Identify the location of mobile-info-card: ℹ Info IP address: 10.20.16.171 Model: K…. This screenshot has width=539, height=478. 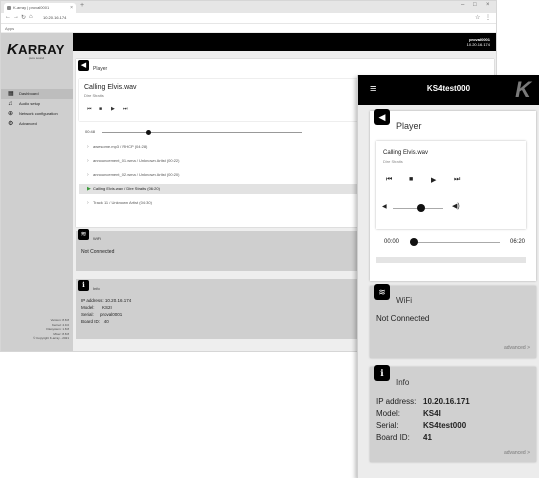
(453, 413).